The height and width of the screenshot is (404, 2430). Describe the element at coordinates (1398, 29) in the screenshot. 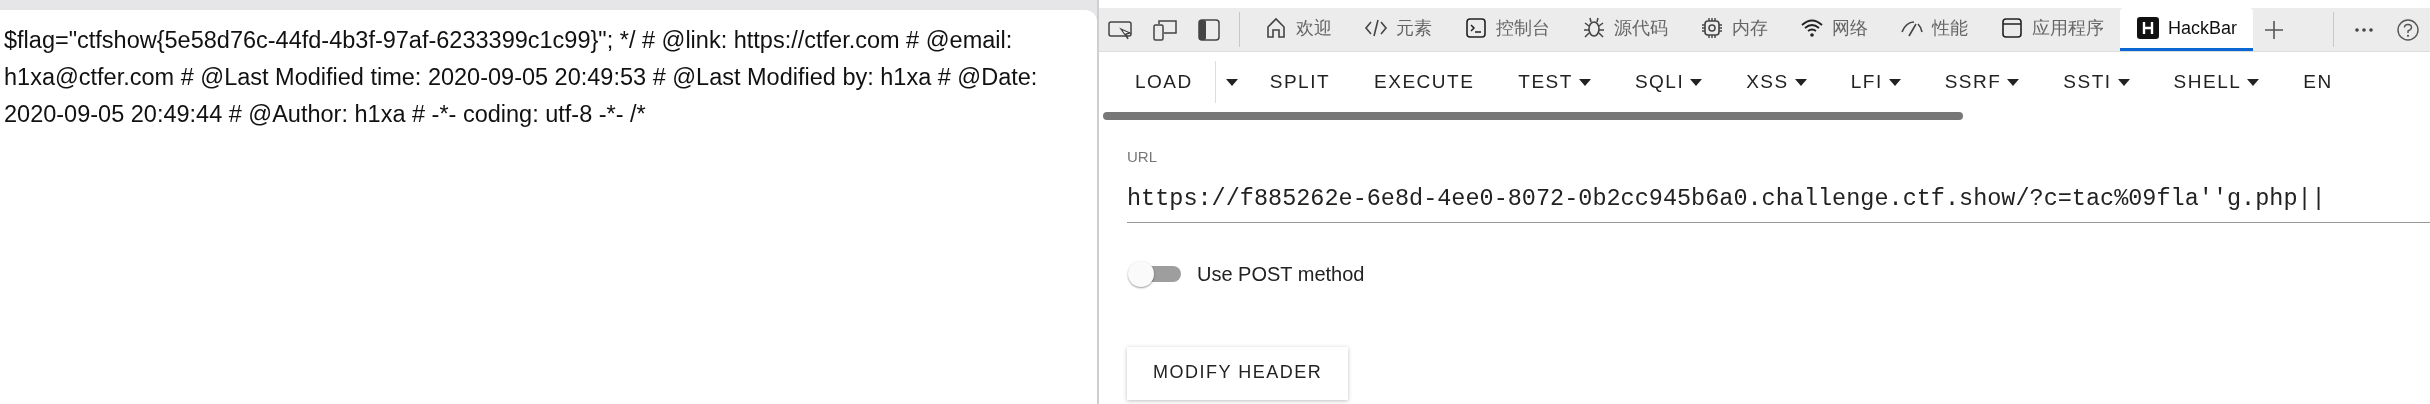

I see `devtools-tab: 元素` at that location.